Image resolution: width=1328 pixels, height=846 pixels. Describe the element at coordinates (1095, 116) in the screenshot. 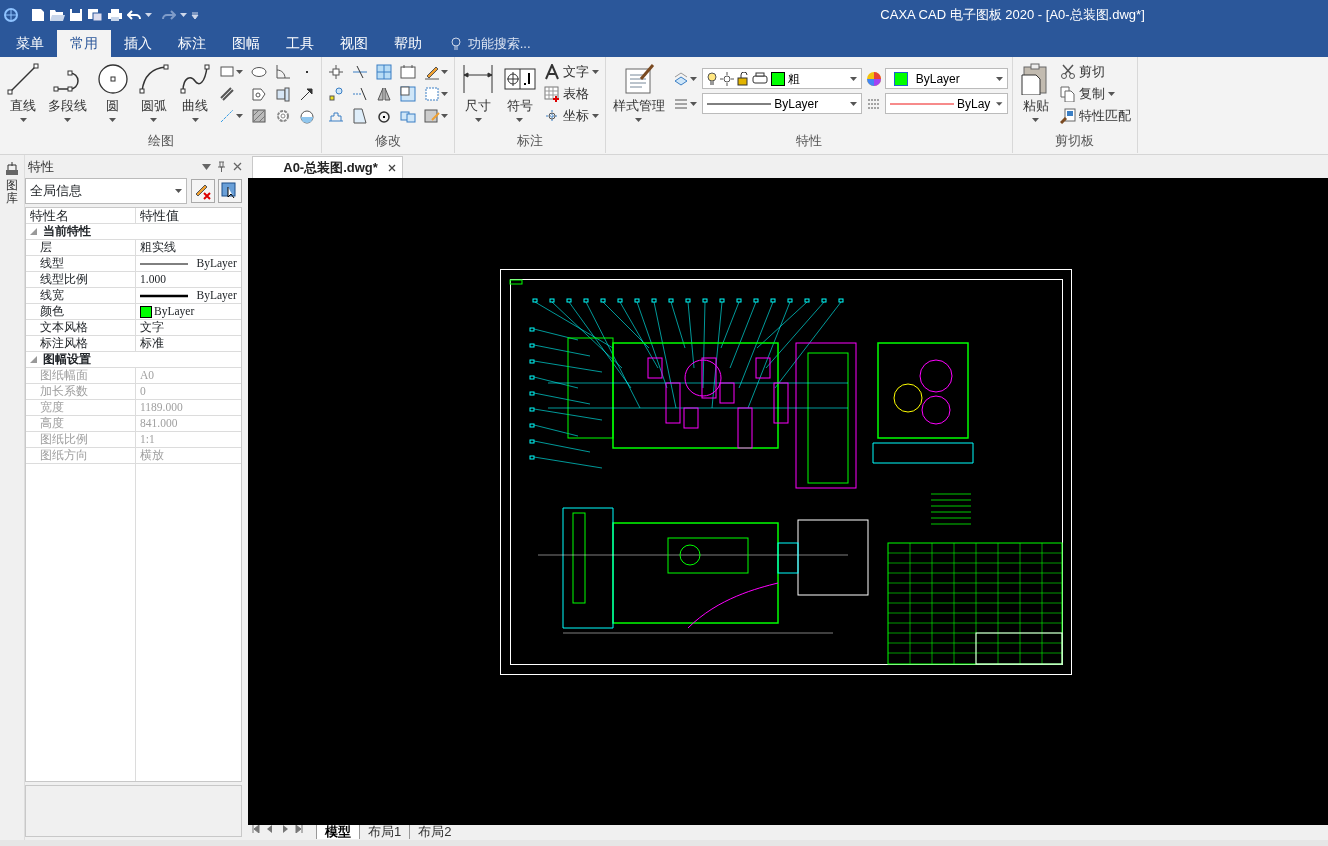

I see `tool-button: 特性匹配` at that location.